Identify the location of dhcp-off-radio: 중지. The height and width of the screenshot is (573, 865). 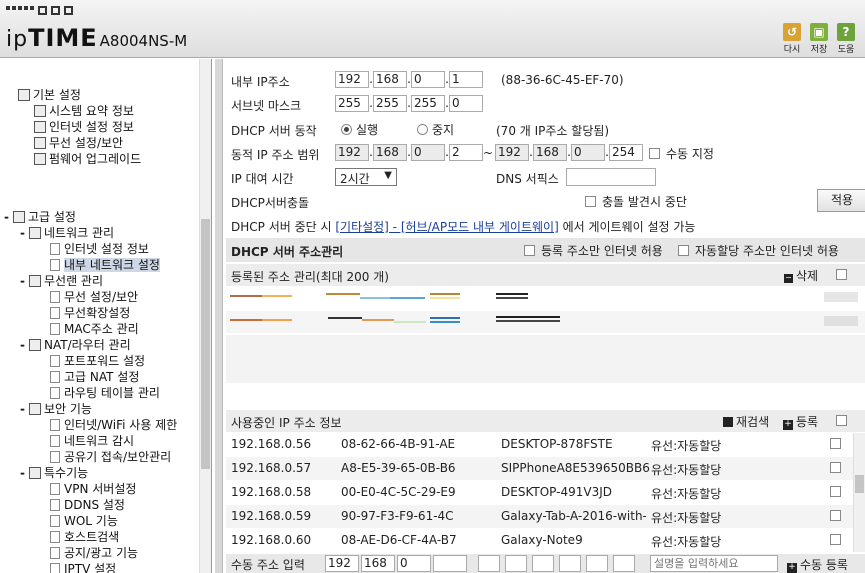
(435, 129).